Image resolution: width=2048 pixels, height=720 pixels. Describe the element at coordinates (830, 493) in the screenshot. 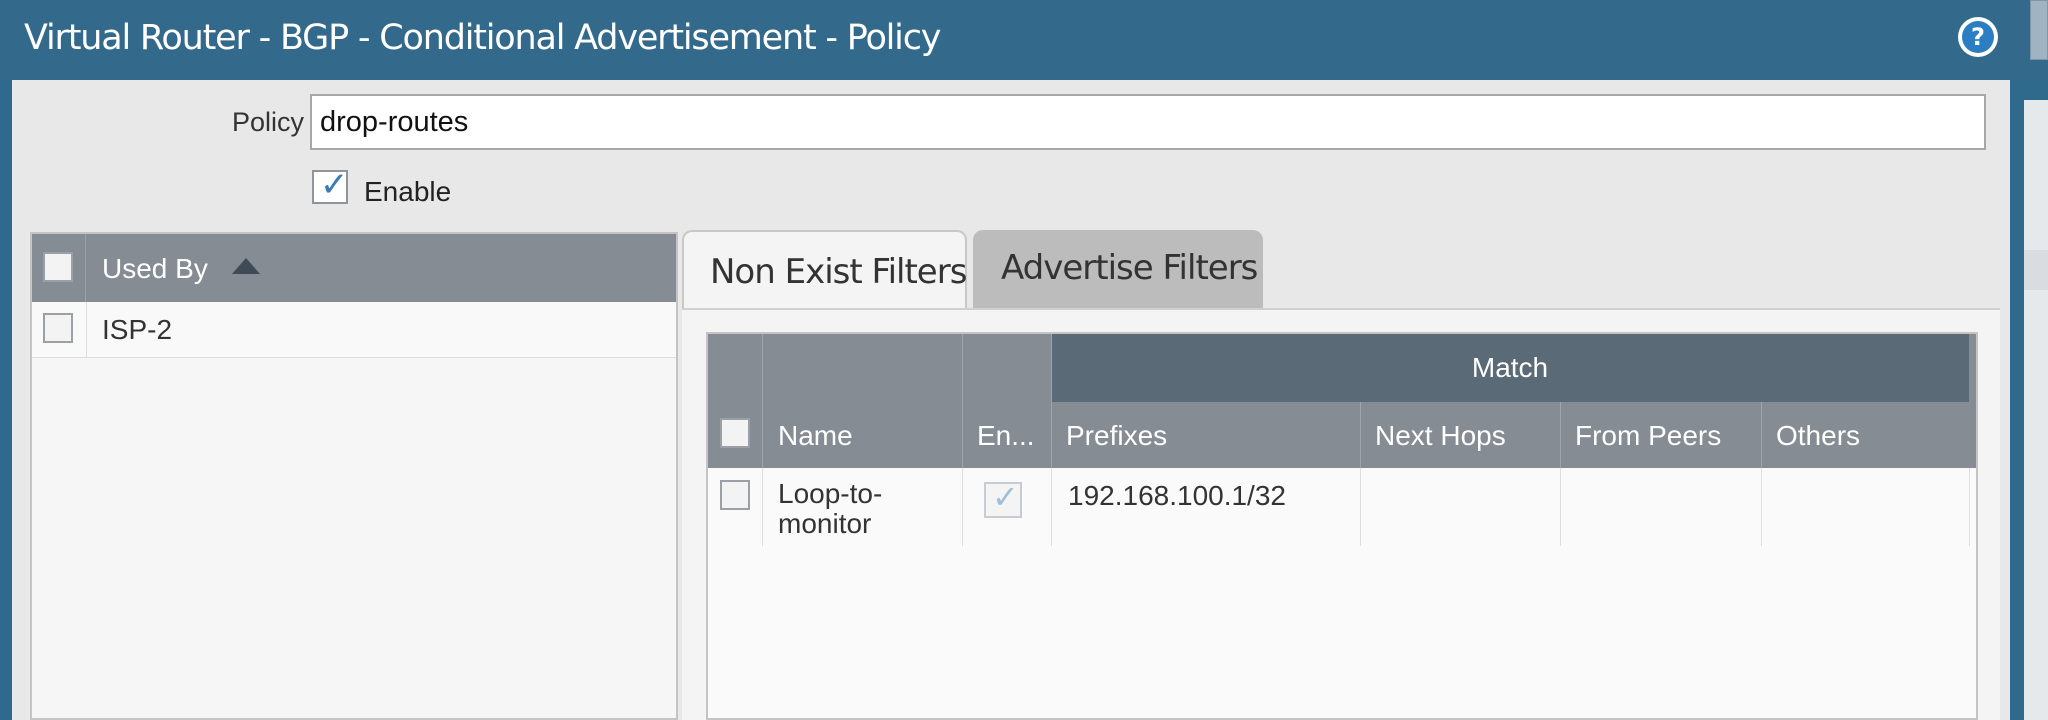

I see `filter-name-line1: Loop-to-` at that location.